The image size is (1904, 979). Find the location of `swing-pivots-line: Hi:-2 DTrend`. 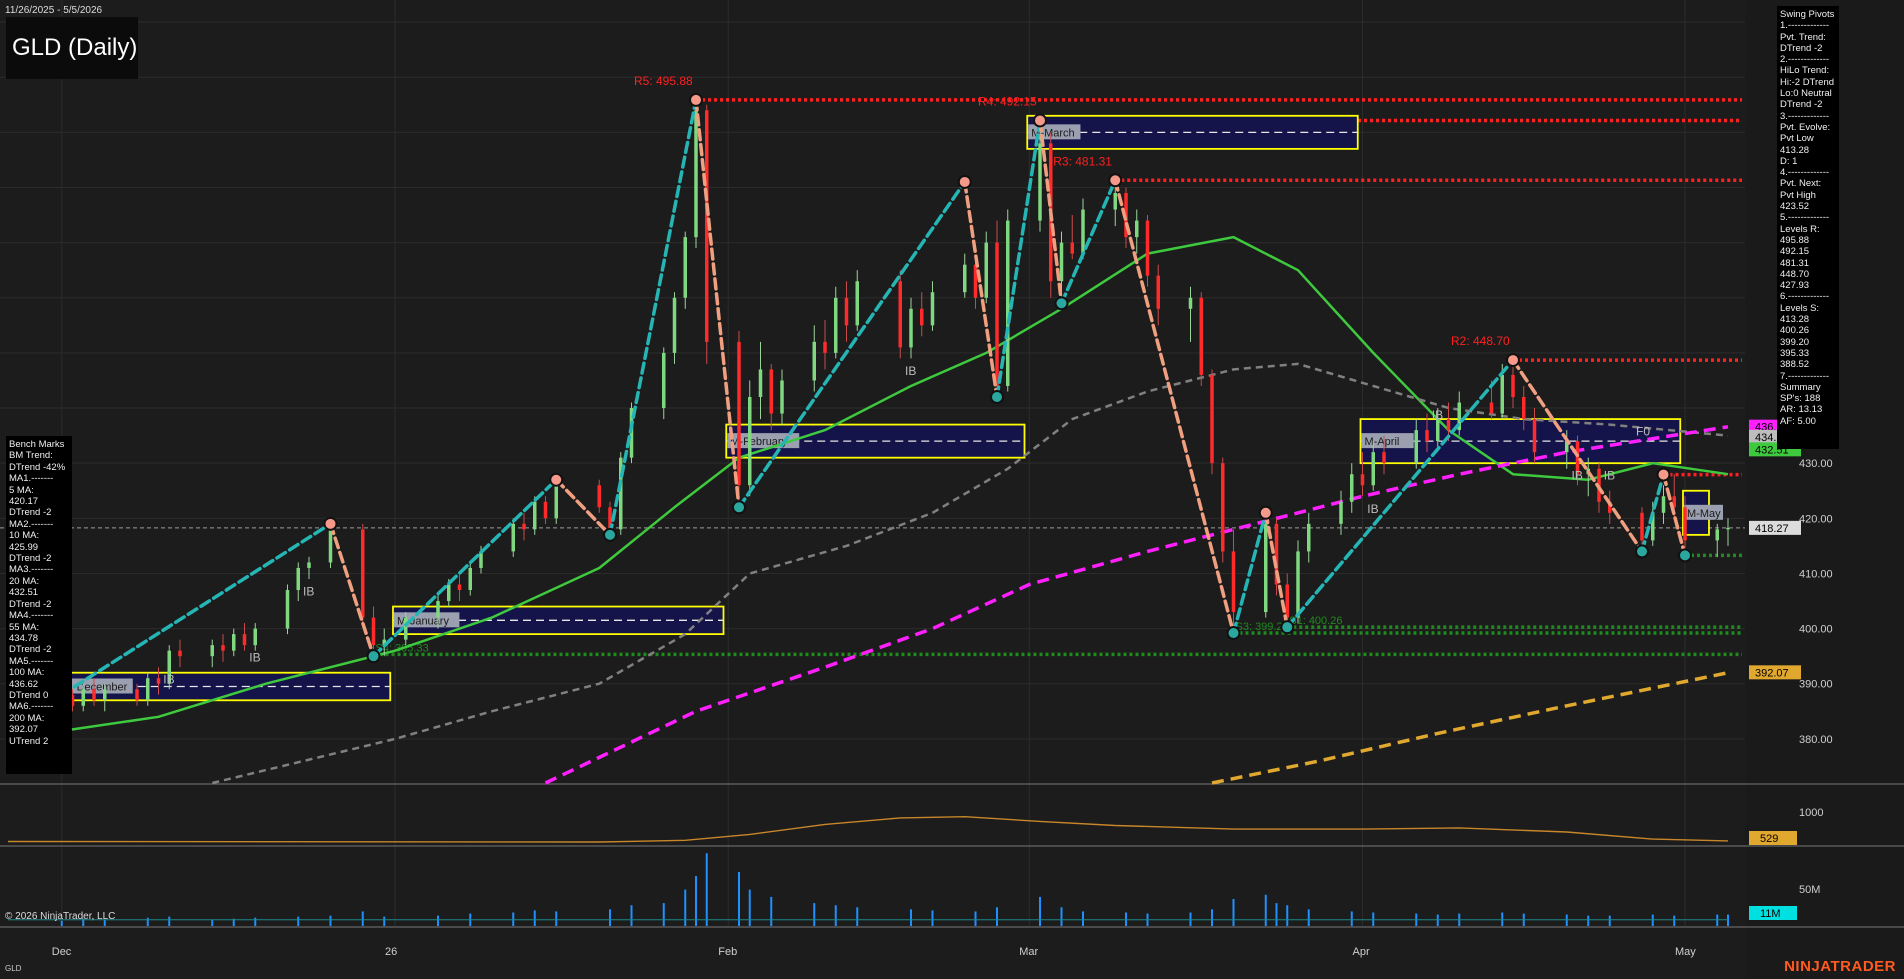

swing-pivots-line: Hi:-2 DTrend is located at coordinates (1807, 82).